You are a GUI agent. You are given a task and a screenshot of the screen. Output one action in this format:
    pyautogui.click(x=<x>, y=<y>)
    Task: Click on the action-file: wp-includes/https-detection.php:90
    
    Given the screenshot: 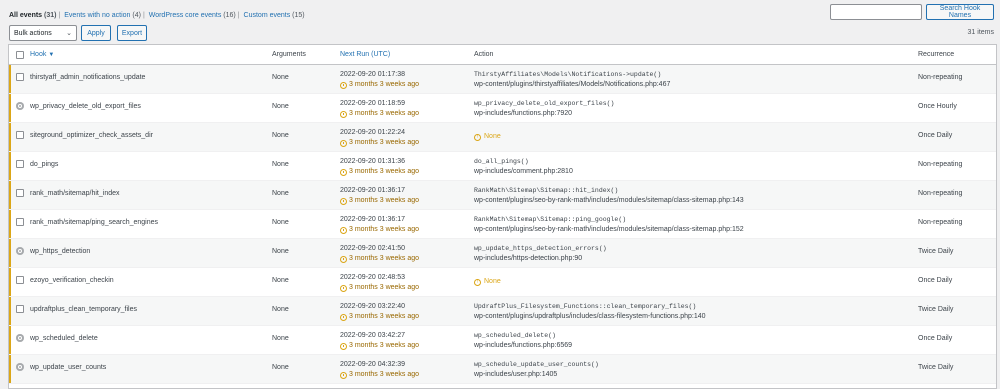 What is the action you would take?
    pyautogui.click(x=528, y=258)
    